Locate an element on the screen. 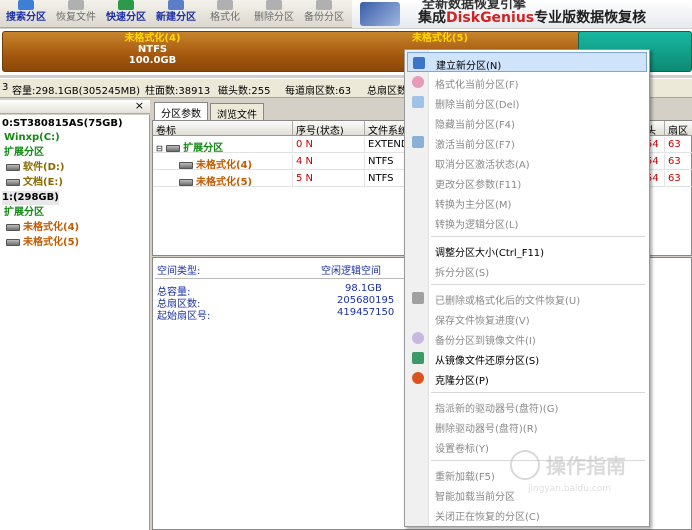  menu-item-activate: 激活当前分区(F7) is located at coordinates (527, 142).